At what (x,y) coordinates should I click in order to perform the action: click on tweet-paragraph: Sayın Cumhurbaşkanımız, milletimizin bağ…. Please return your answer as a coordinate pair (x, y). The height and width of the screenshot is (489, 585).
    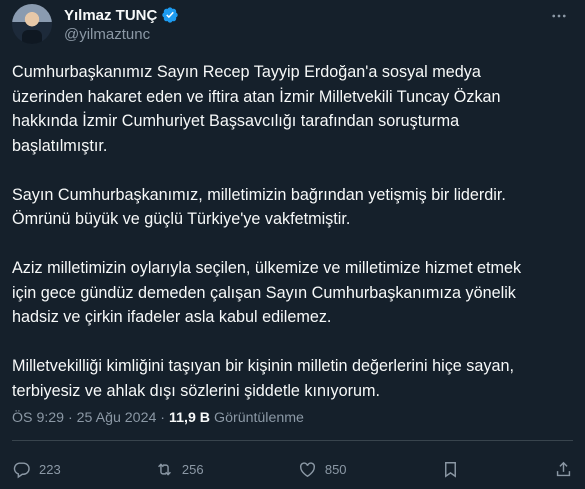
    Looking at the image, I should click on (259, 207).